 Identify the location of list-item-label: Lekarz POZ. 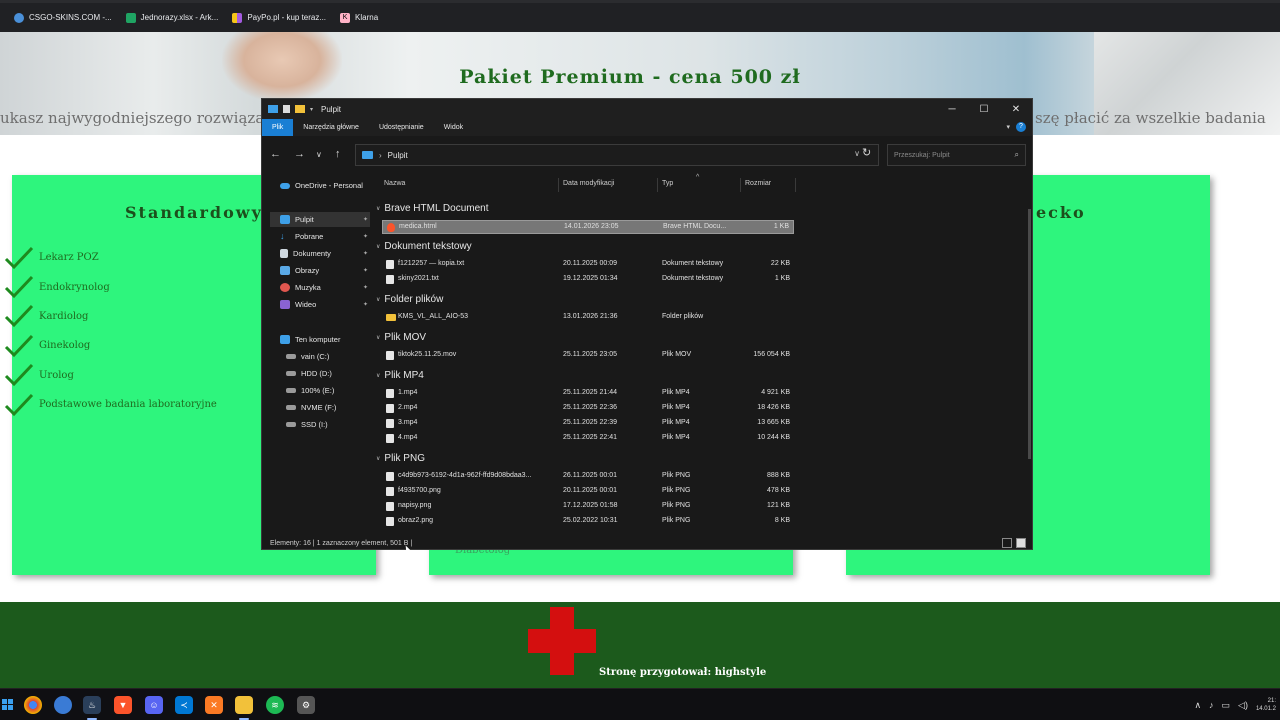
(69, 258).